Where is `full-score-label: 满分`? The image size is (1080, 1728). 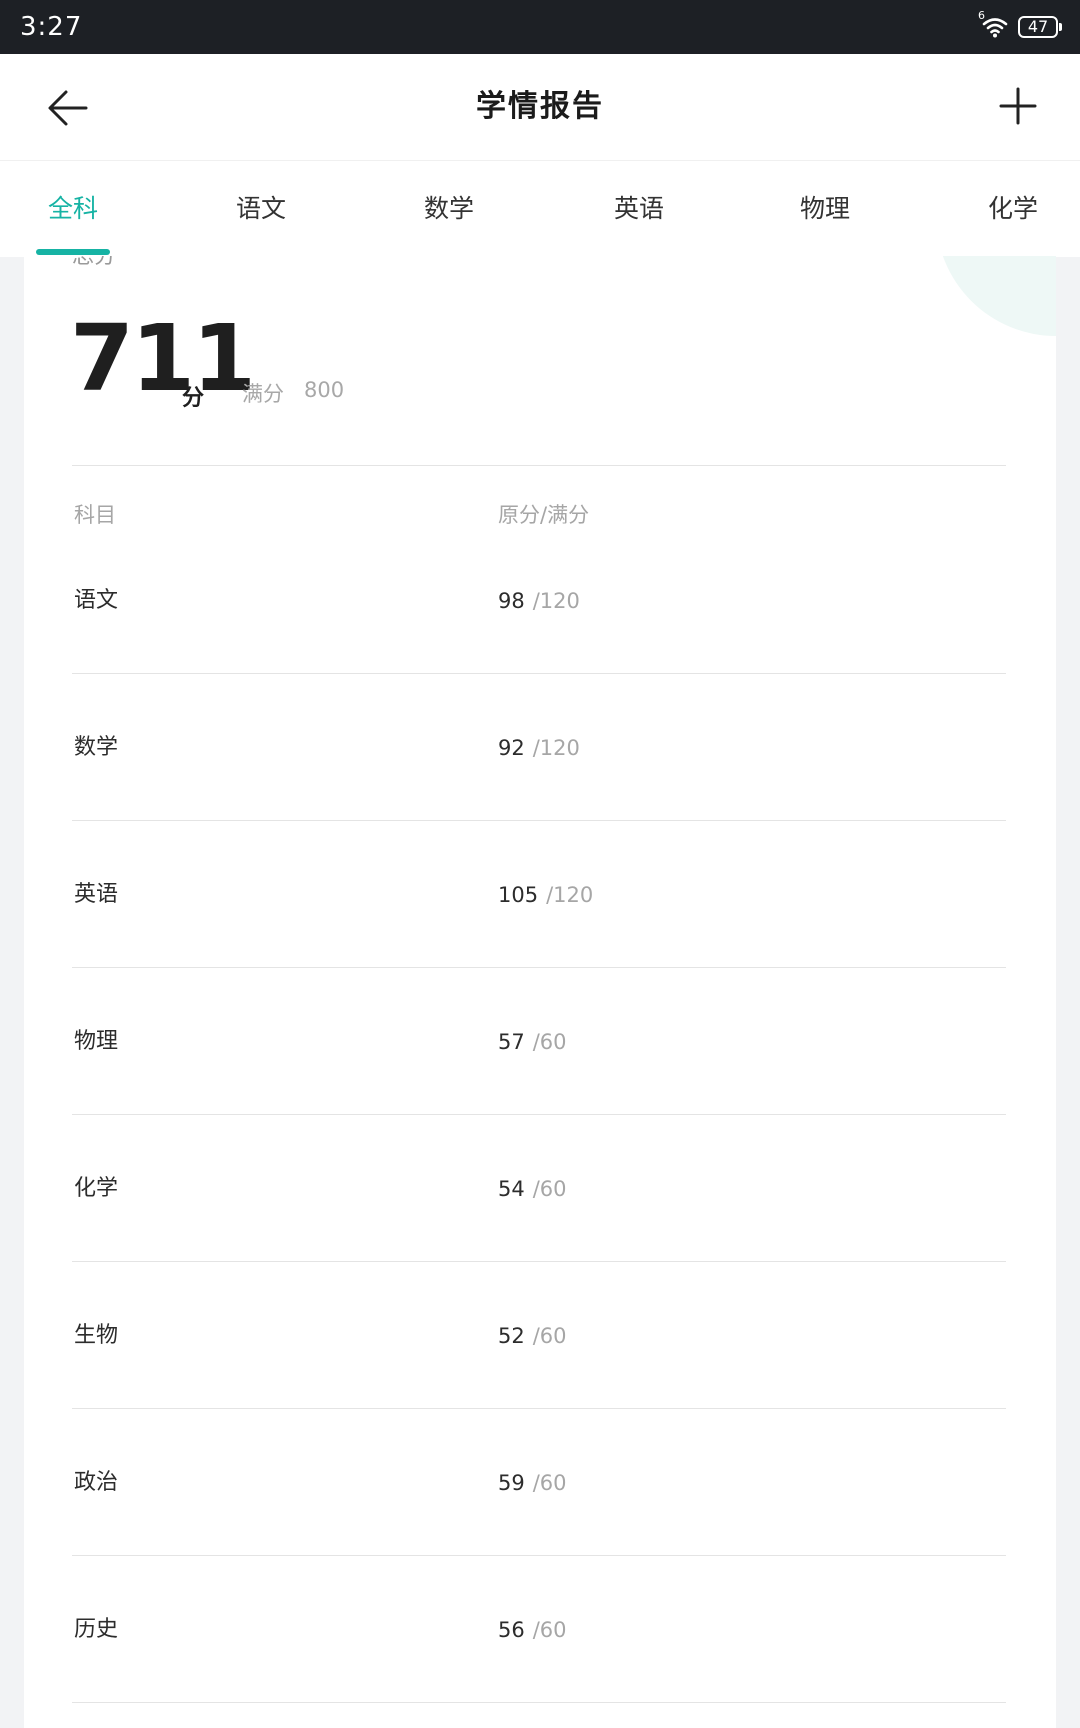
full-score-label: 满分 is located at coordinates (263, 394).